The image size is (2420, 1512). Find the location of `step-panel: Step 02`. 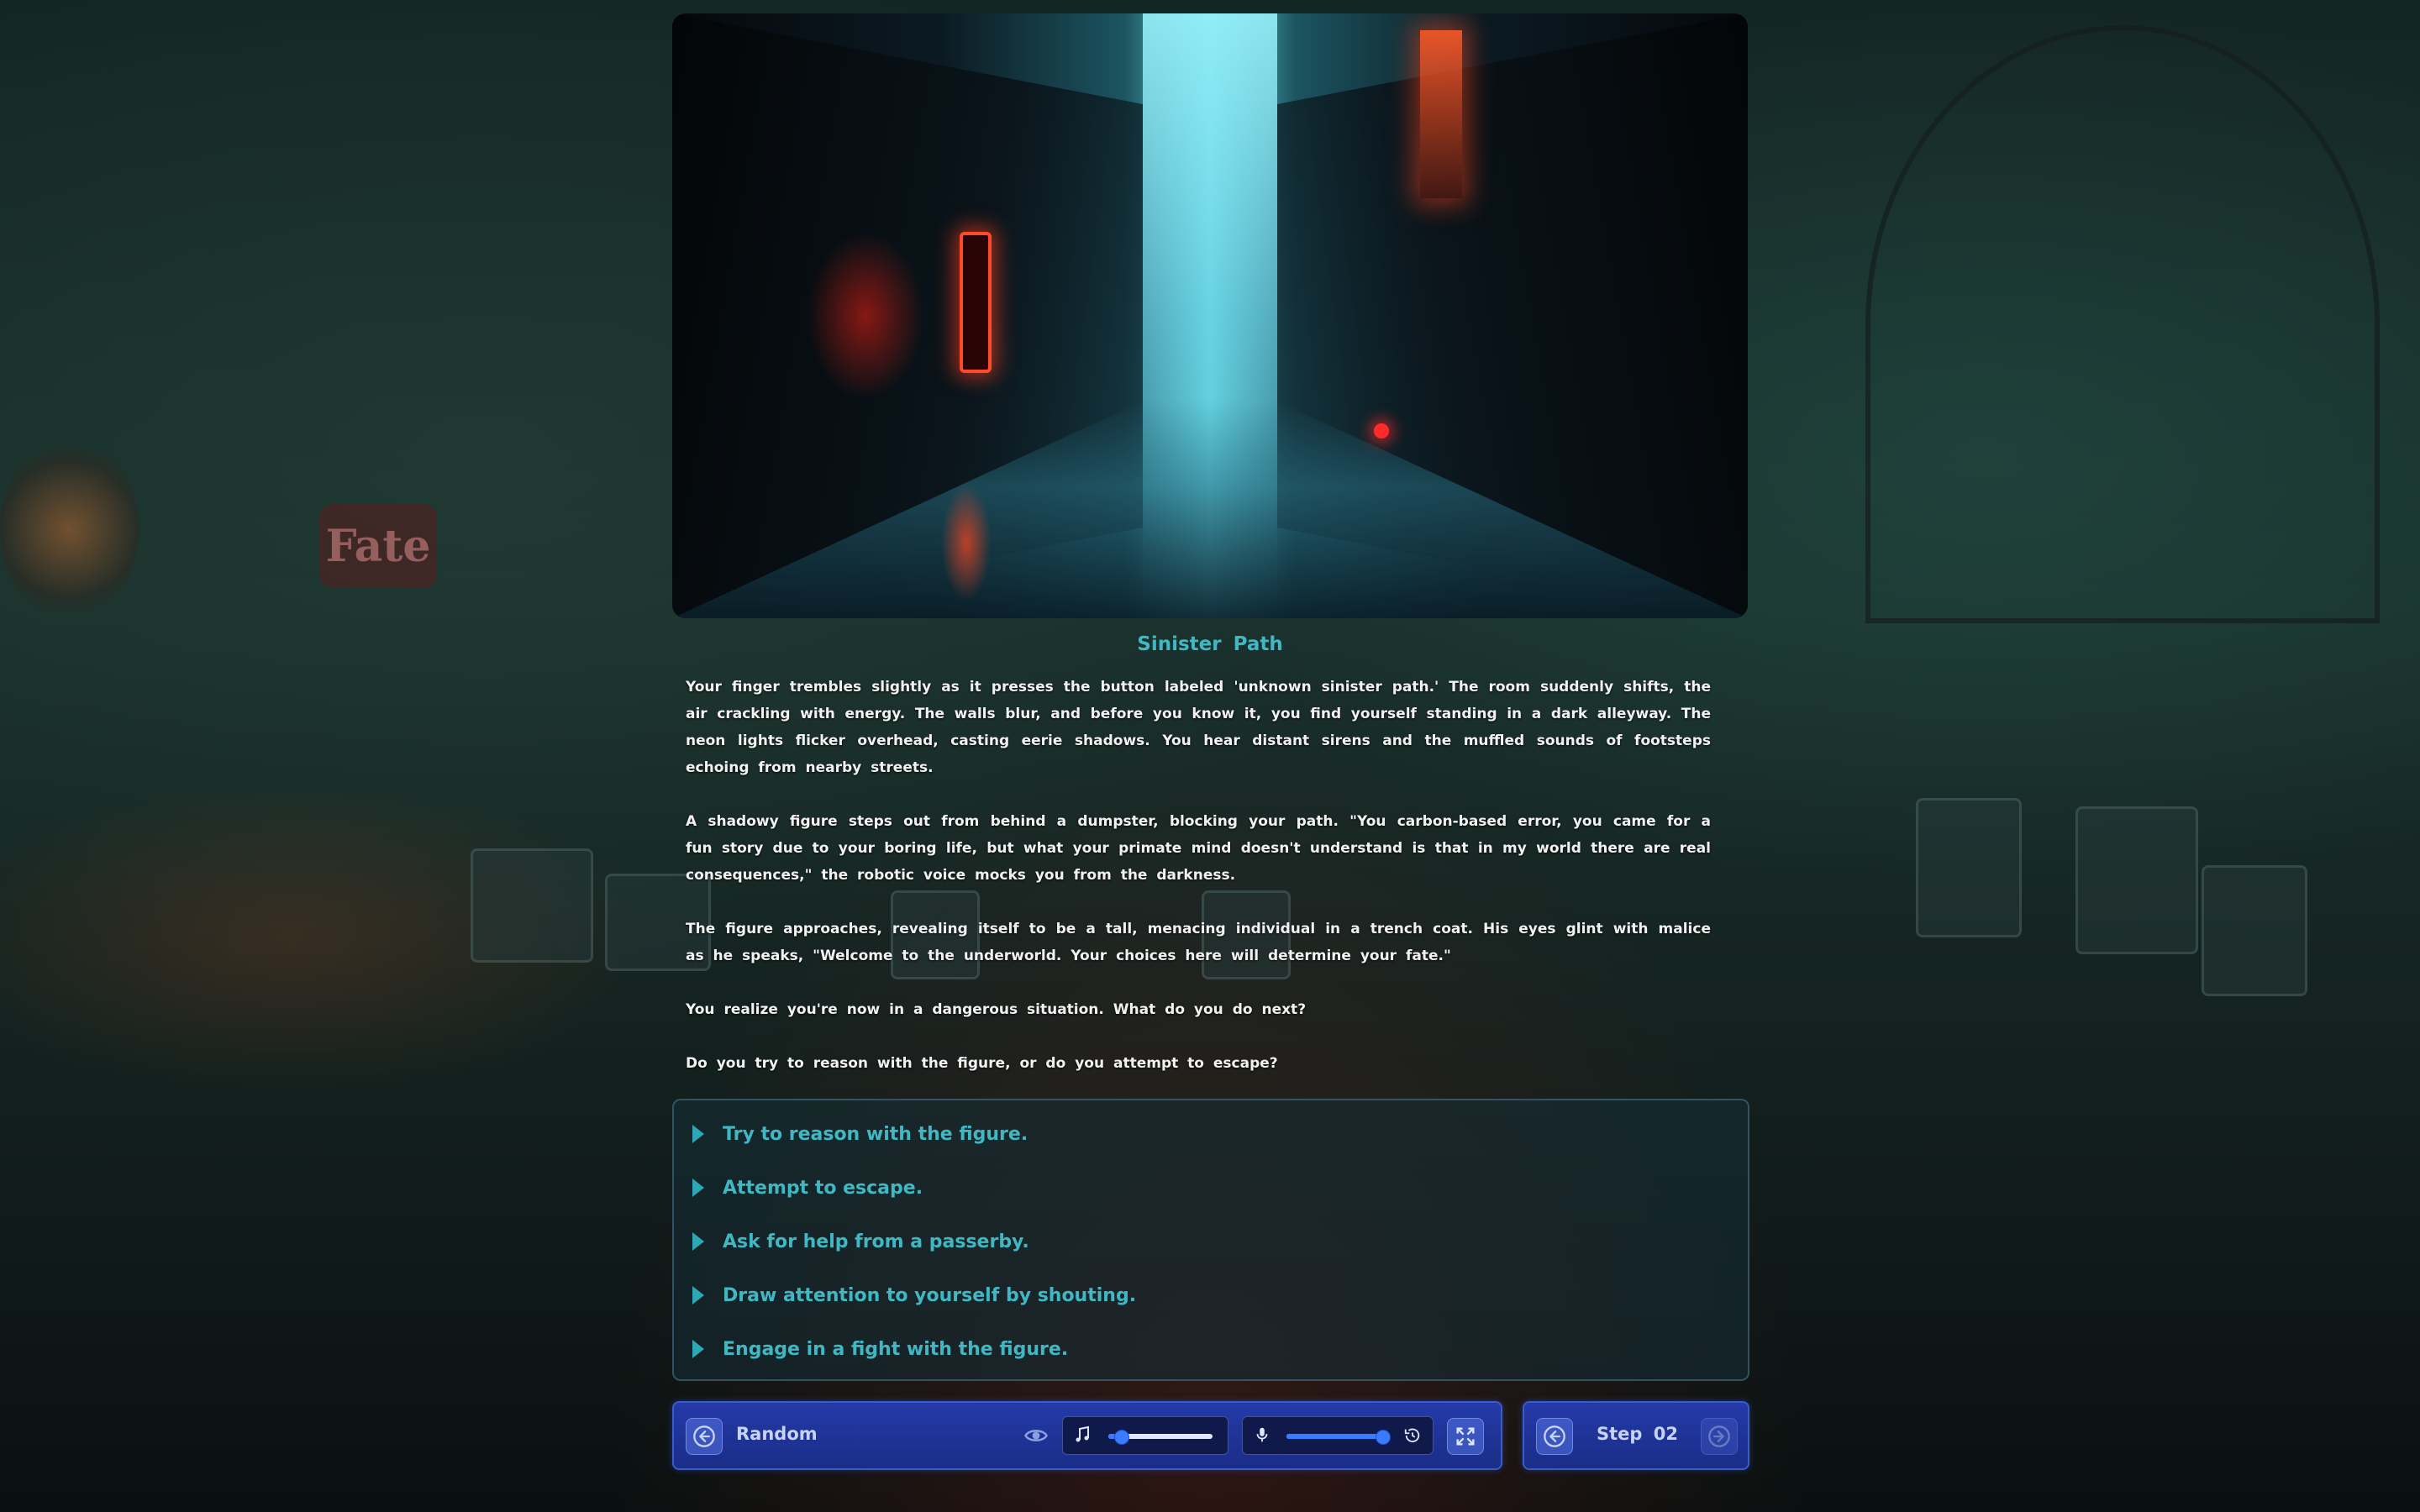

step-panel: Step 02 is located at coordinates (1636, 1435).